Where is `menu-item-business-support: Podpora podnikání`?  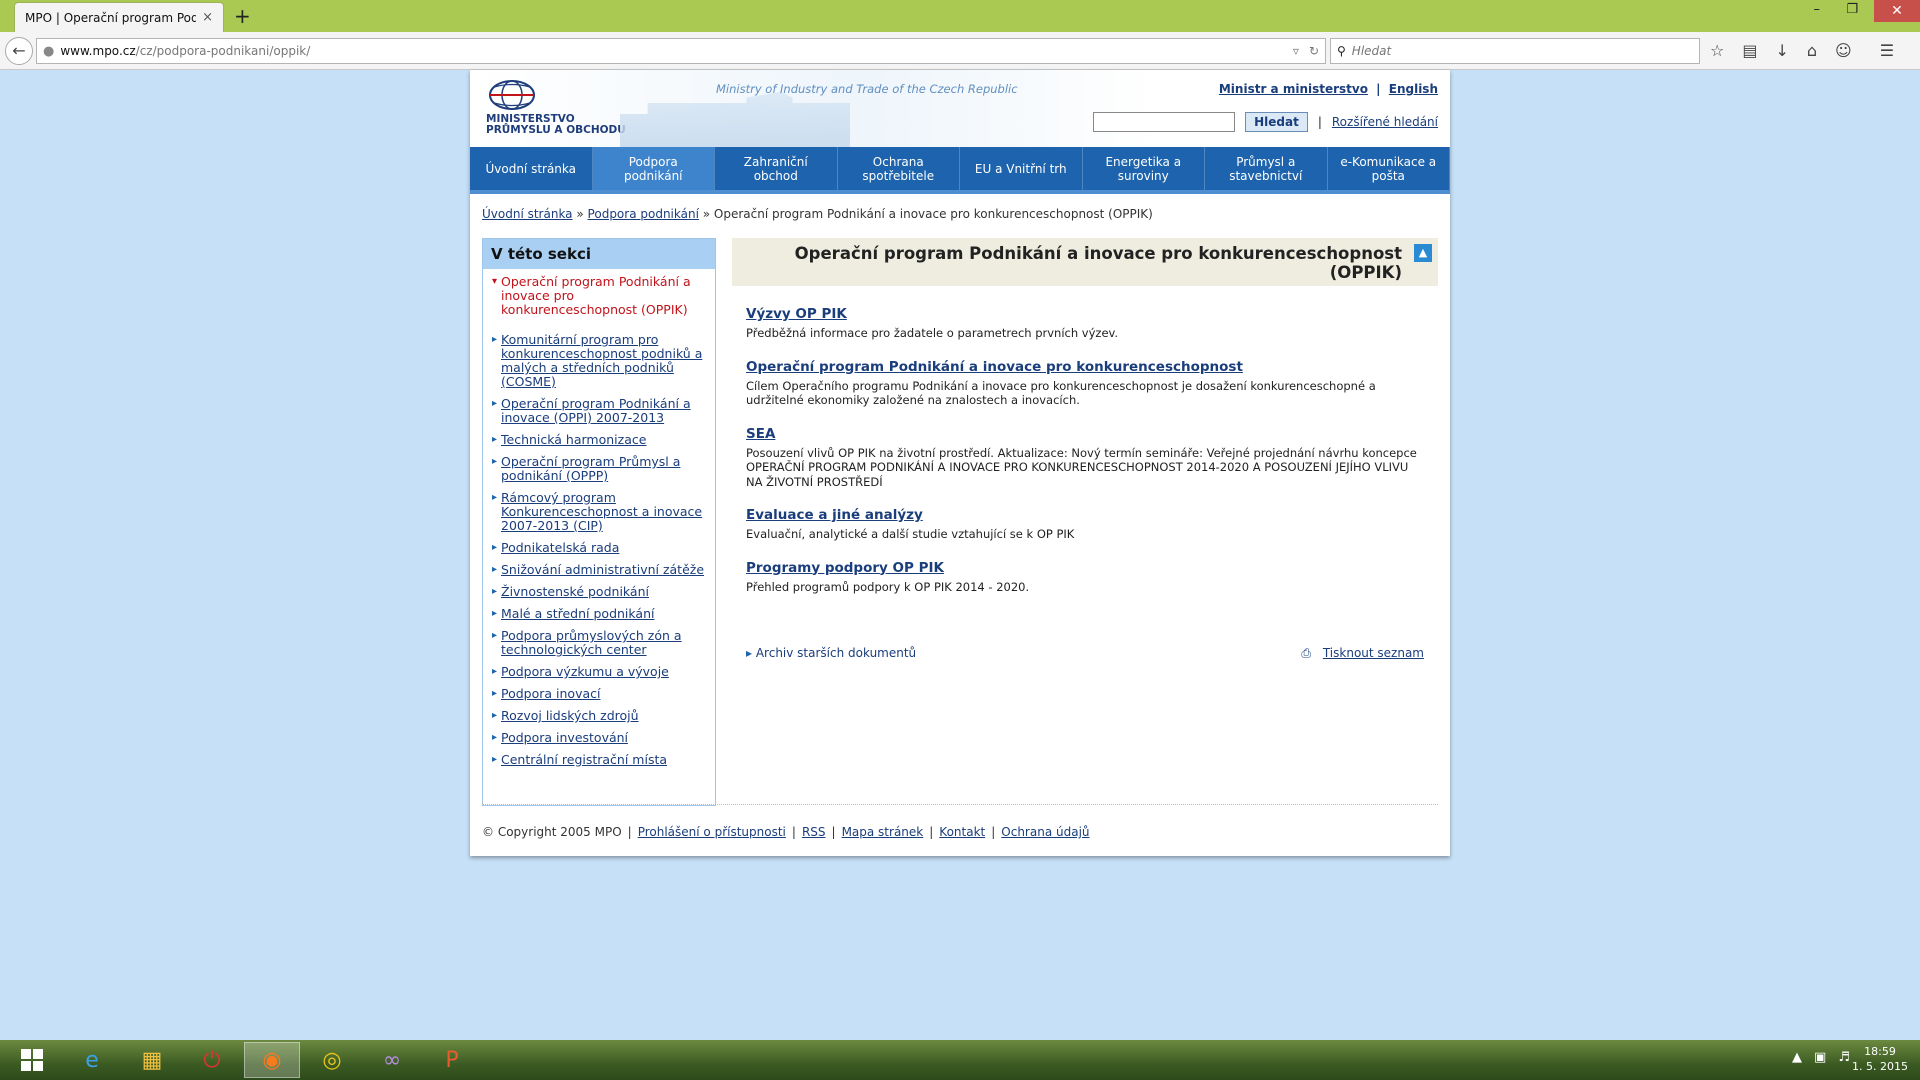
menu-item-business-support: Podpora podnikání is located at coordinates (653, 168).